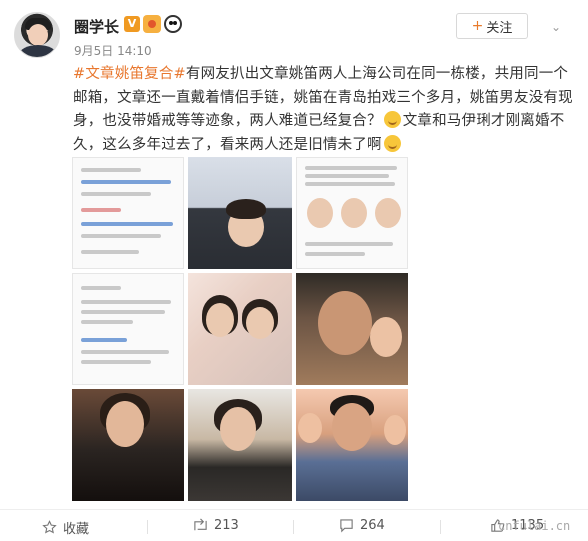 The image size is (588, 541). Describe the element at coordinates (346, 526) in the screenshot. I see `comment-icon` at that location.